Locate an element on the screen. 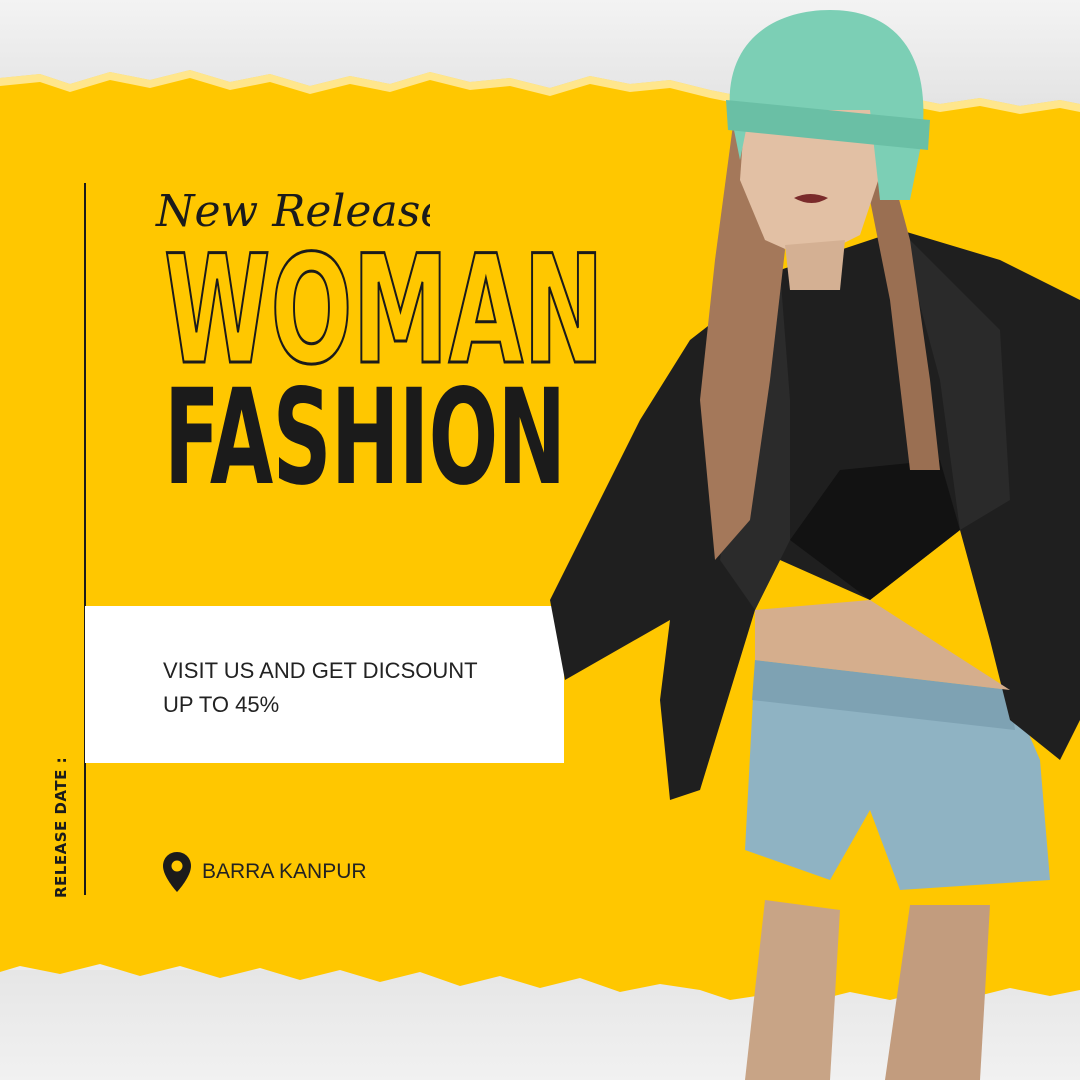 The width and height of the screenshot is (1080, 1080). release-date-label: RELEASE DATE : is located at coordinates (61, 827).